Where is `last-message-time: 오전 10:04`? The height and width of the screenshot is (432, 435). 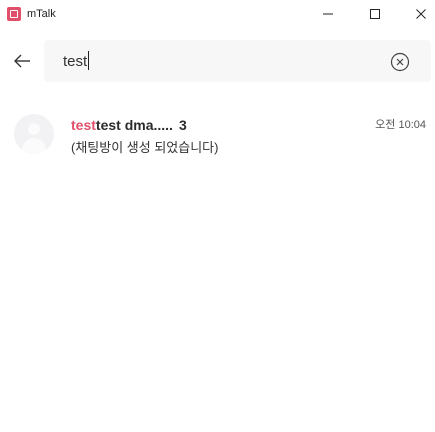 last-message-time: 오전 10:04 is located at coordinates (400, 125).